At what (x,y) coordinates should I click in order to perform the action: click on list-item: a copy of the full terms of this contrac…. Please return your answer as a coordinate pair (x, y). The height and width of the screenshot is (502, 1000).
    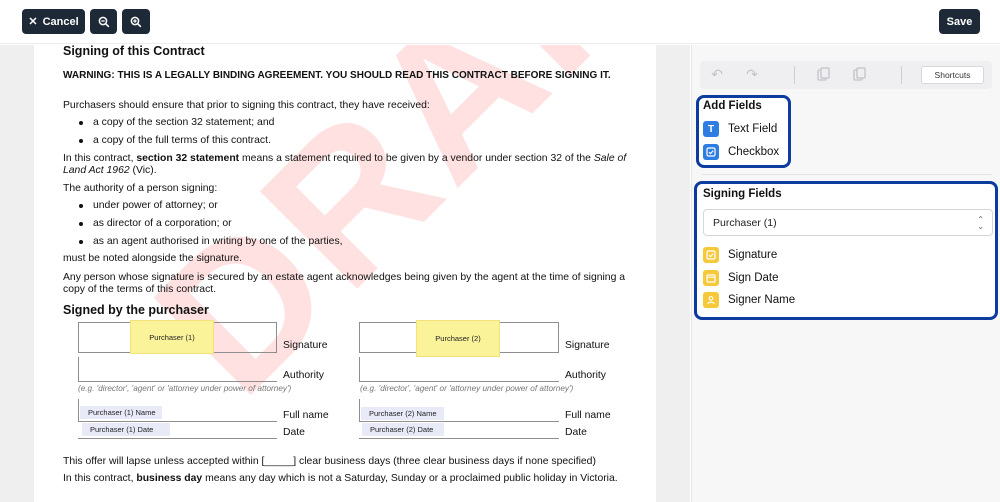
    Looking at the image, I should click on (182, 140).